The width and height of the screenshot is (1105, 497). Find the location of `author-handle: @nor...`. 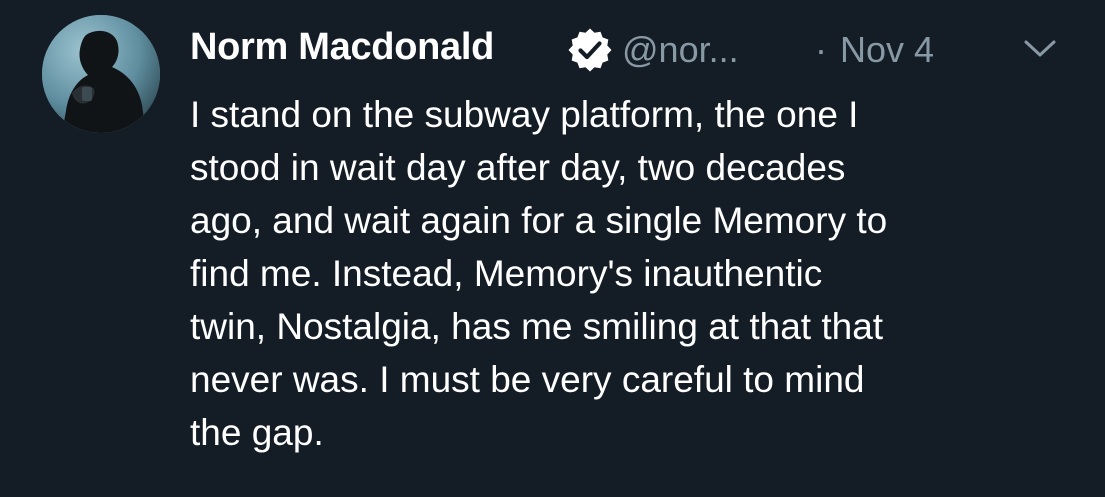

author-handle: @nor... is located at coordinates (680, 50).